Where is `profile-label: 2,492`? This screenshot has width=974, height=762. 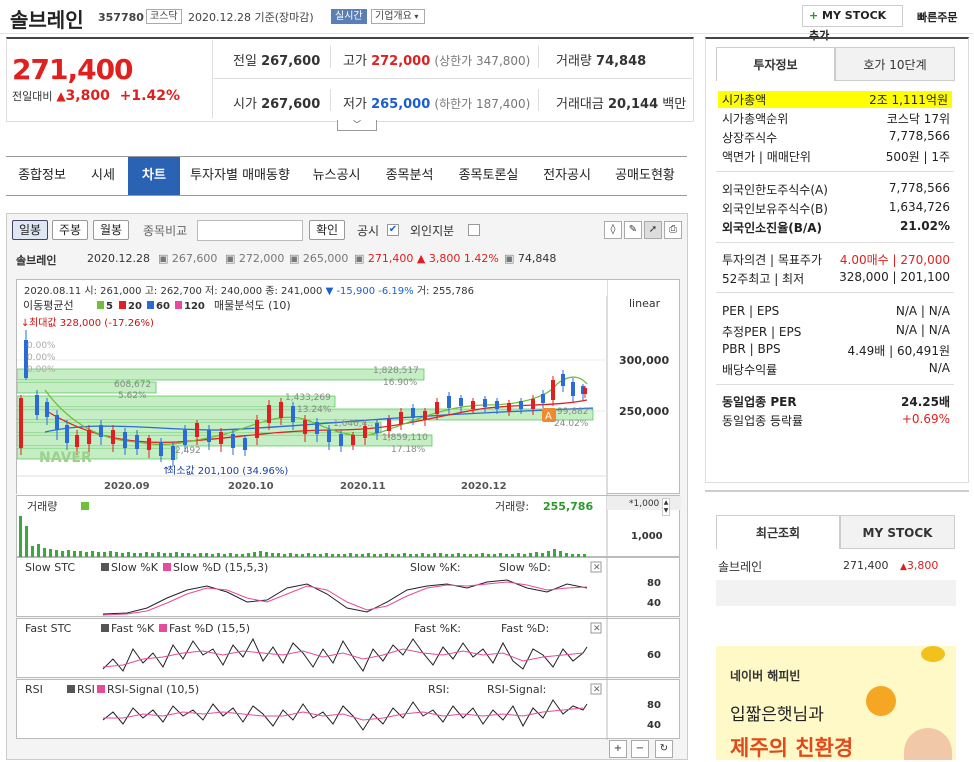 profile-label: 2,492 is located at coordinates (188, 451).